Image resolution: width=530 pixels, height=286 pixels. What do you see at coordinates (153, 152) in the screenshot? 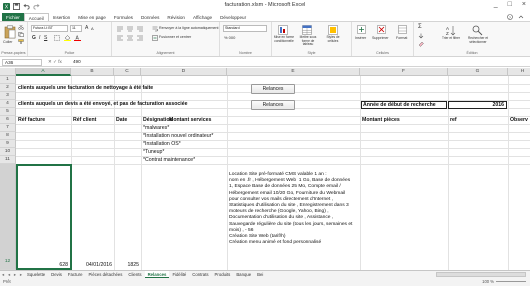
I see `cell-d10: *Tuneup*` at bounding box center [153, 152].